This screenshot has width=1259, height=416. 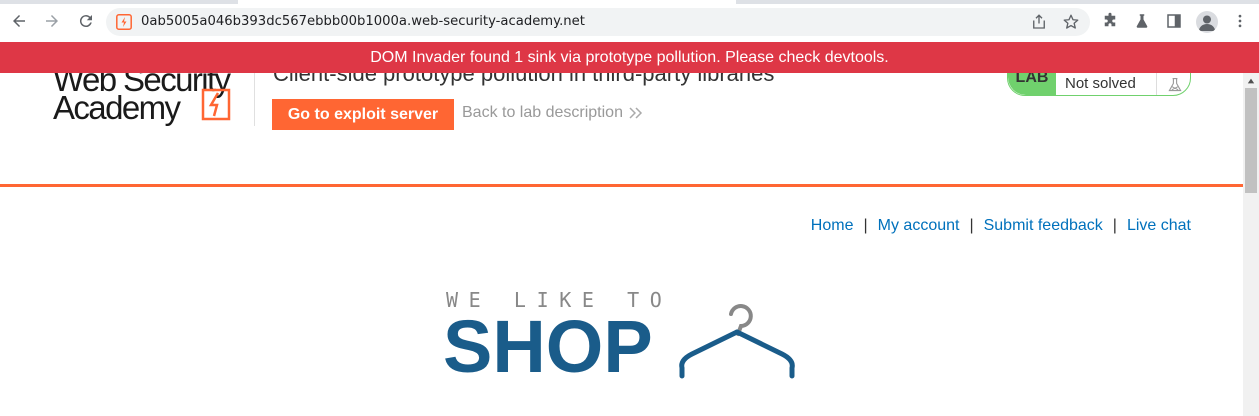 What do you see at coordinates (542, 113) in the screenshot?
I see `back-to-lab-description-link: Back to lab description` at bounding box center [542, 113].